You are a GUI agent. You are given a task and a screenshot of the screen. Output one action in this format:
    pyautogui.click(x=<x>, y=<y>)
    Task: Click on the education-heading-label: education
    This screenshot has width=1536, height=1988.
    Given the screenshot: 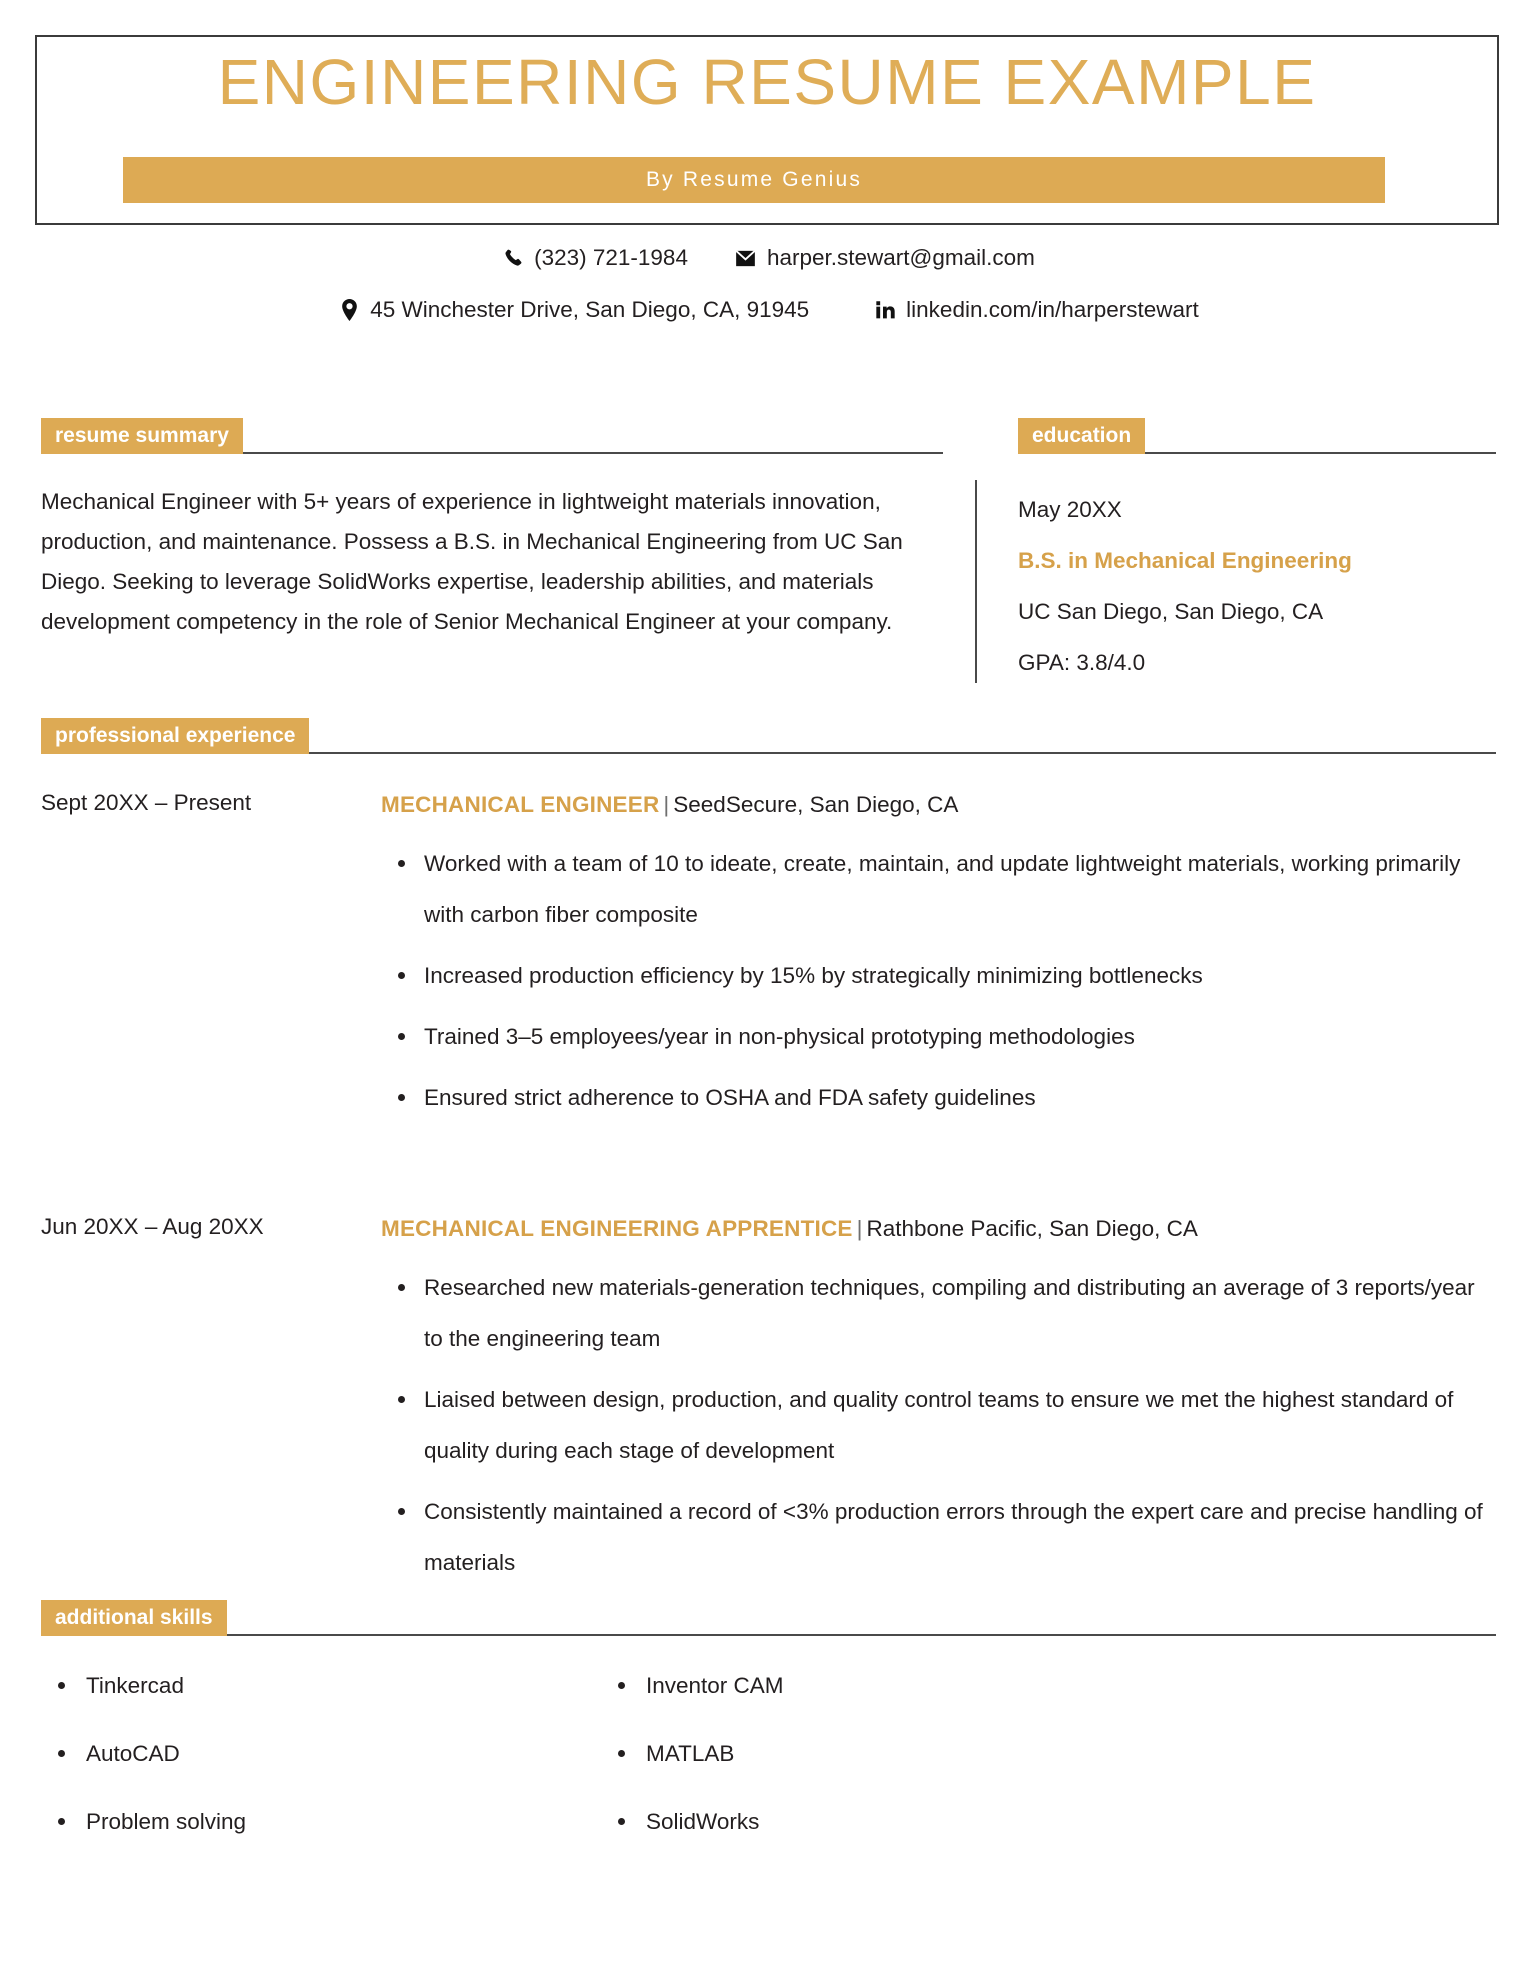 What is the action you would take?
    pyautogui.click(x=1082, y=436)
    